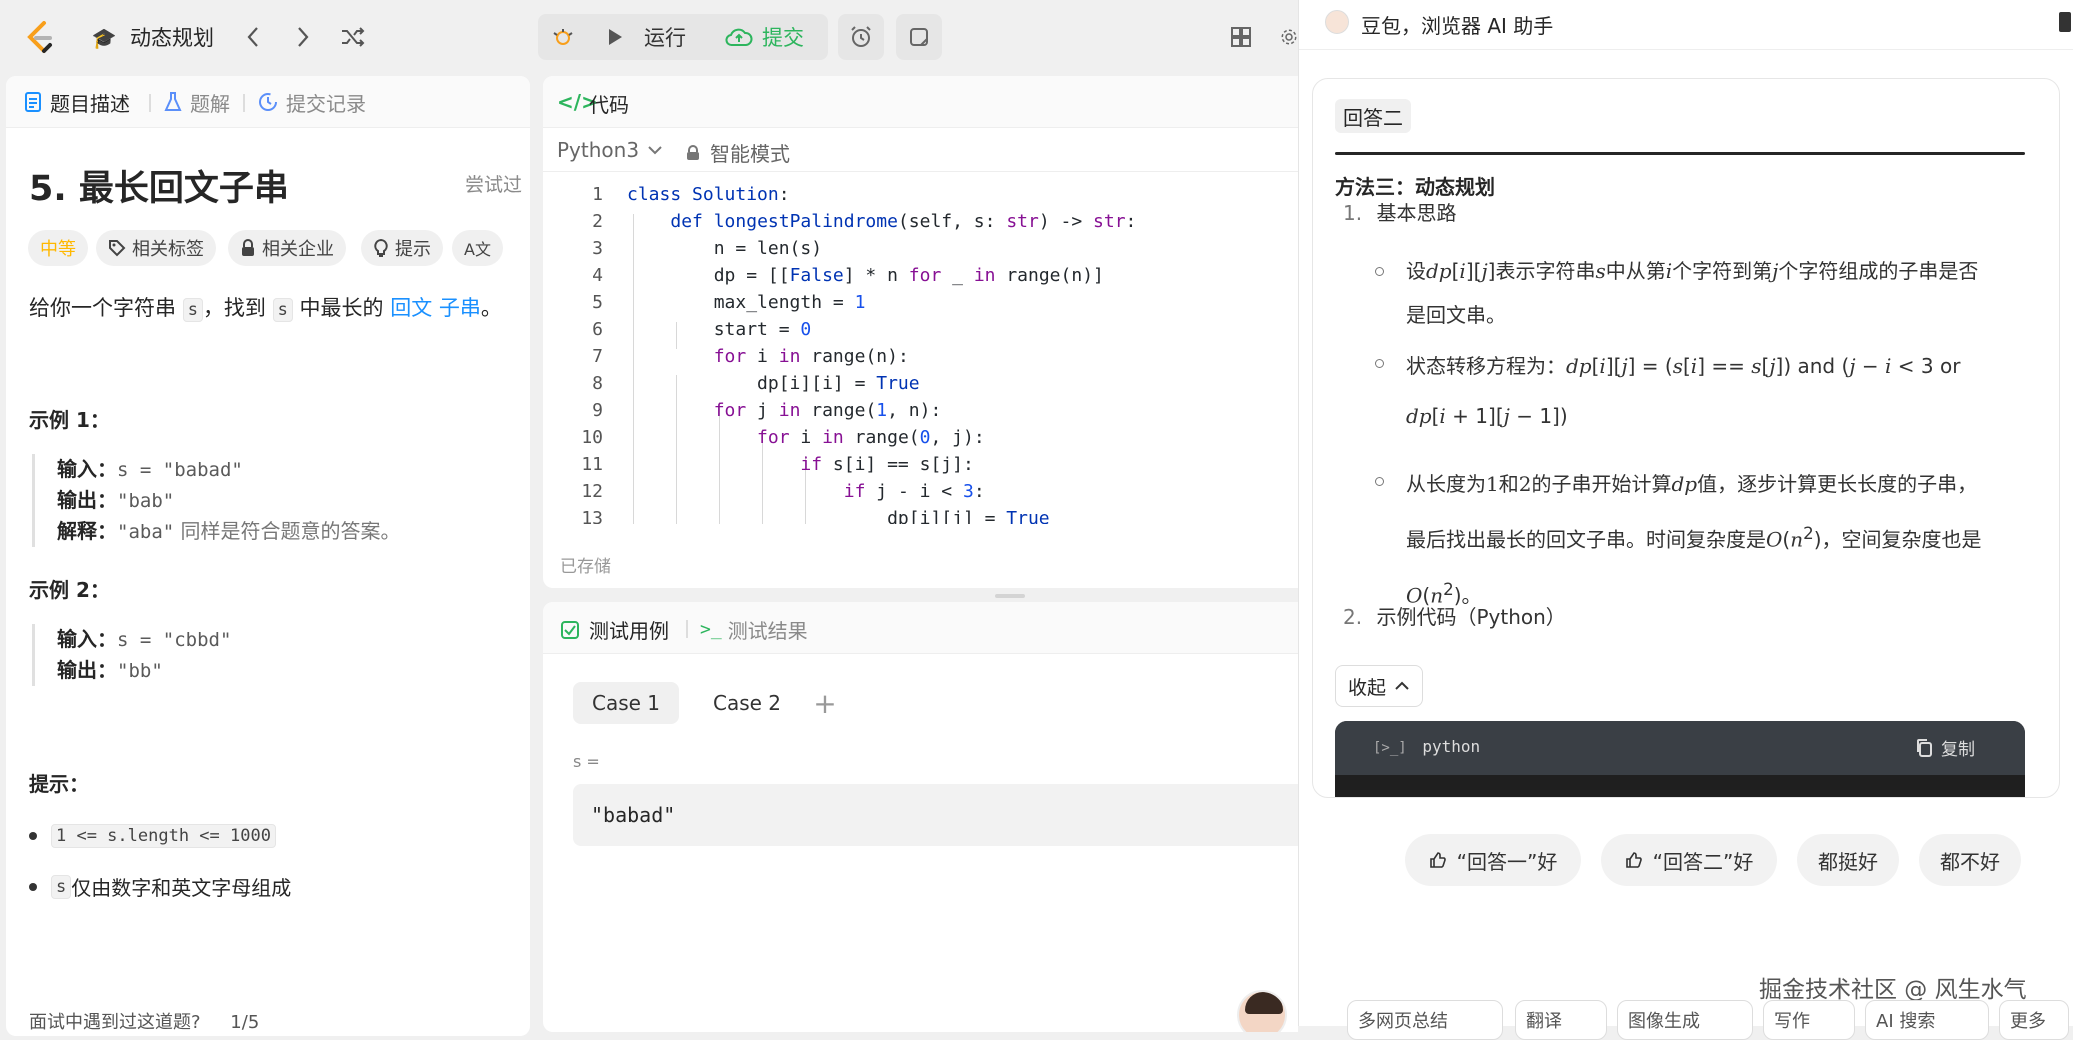 This screenshot has width=2073, height=1040. Describe the element at coordinates (381, 247) in the screenshot. I see `lightbulb-icon` at that location.